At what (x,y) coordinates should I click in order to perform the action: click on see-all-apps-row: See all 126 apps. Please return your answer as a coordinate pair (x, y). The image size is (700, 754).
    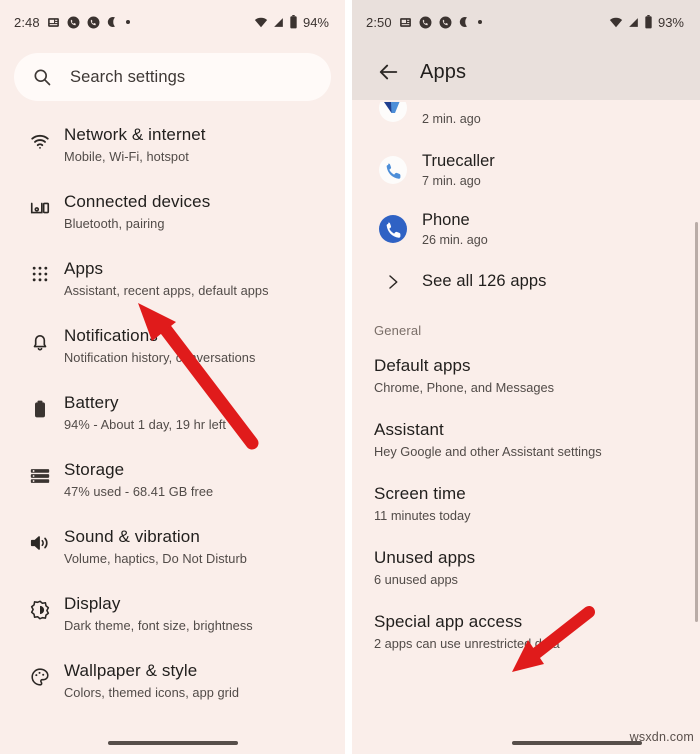
    Looking at the image, I should click on (526, 281).